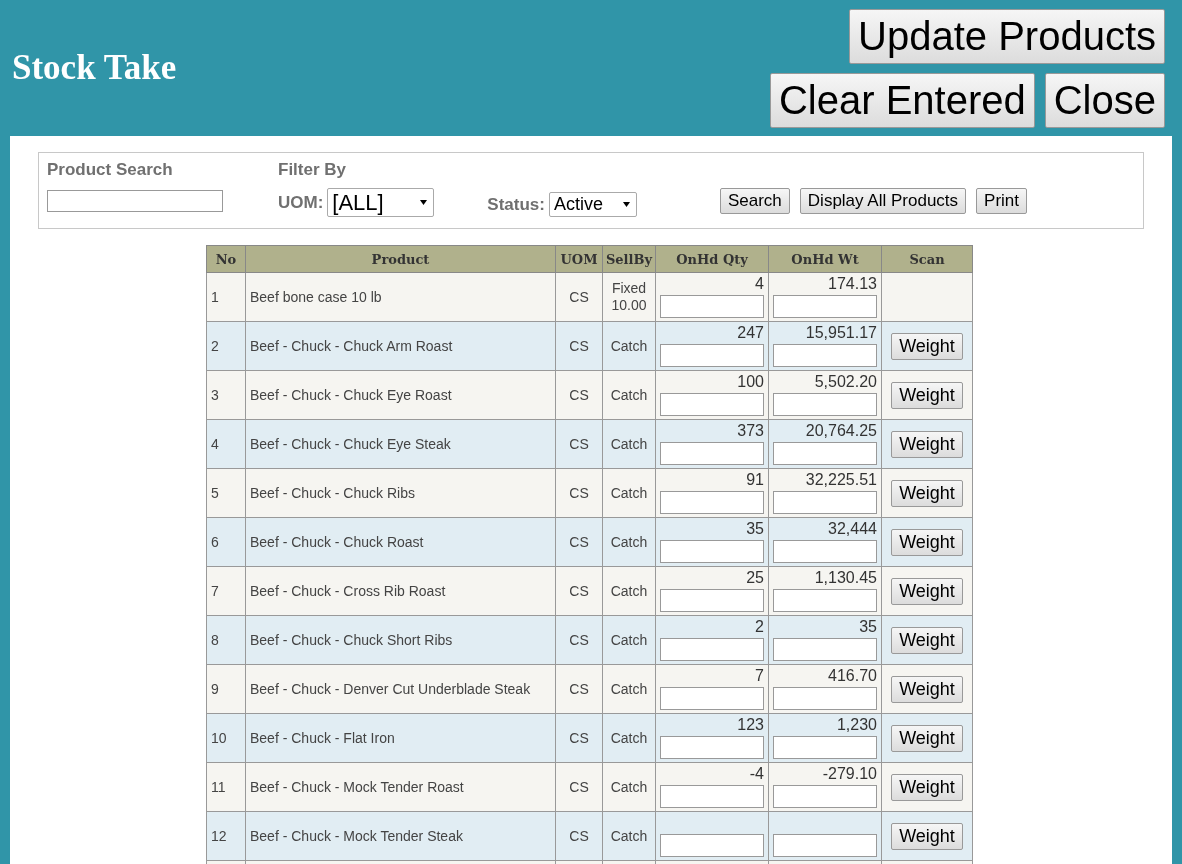  Describe the element at coordinates (754, 201) in the screenshot. I see `filter-button: Search` at that location.